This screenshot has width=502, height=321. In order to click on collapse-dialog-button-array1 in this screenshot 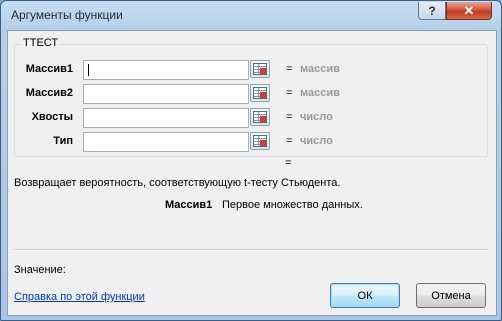, I will do `click(260, 69)`.